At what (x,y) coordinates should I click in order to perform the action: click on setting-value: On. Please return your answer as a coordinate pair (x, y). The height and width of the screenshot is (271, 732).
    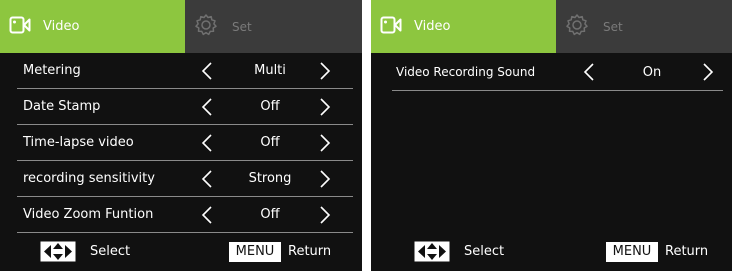
    Looking at the image, I should click on (652, 72).